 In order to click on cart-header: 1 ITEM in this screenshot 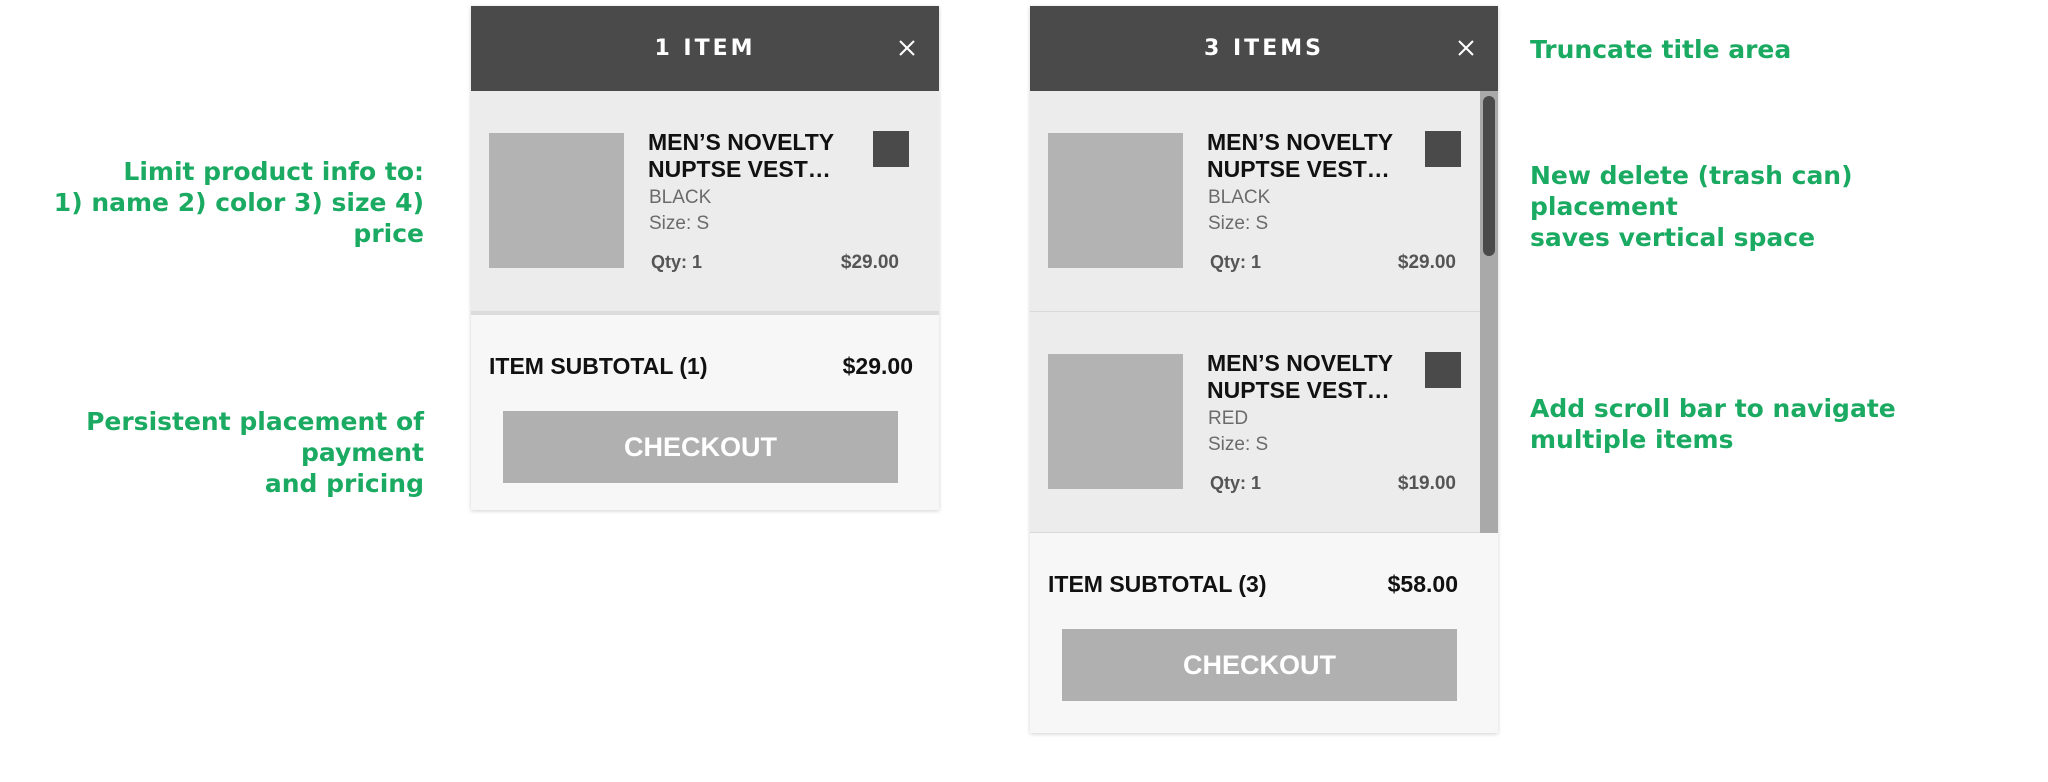, I will do `click(705, 48)`.